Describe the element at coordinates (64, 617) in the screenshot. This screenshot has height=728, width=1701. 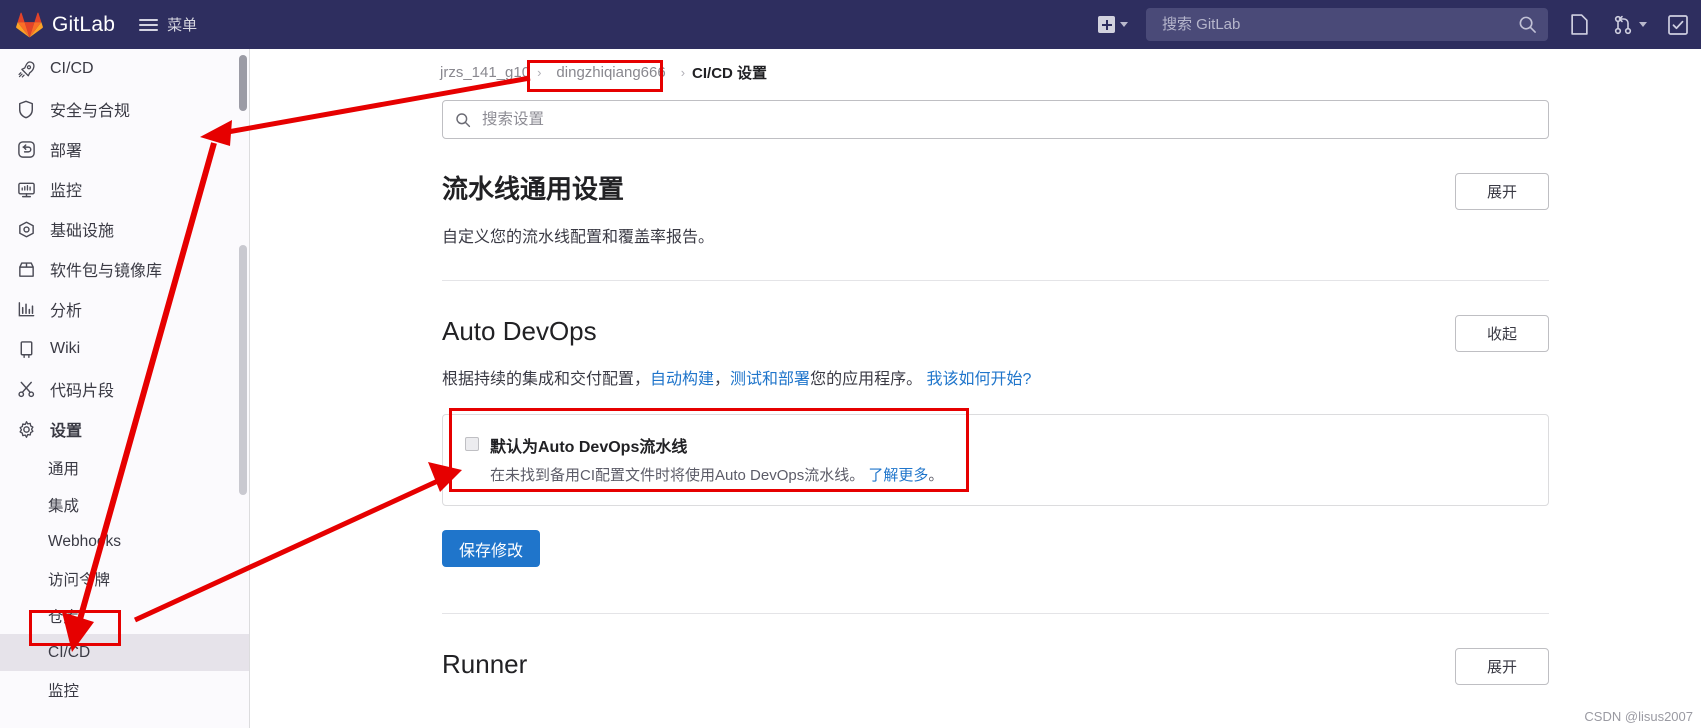
I see `sidebar-subitem-label: 仓库` at that location.